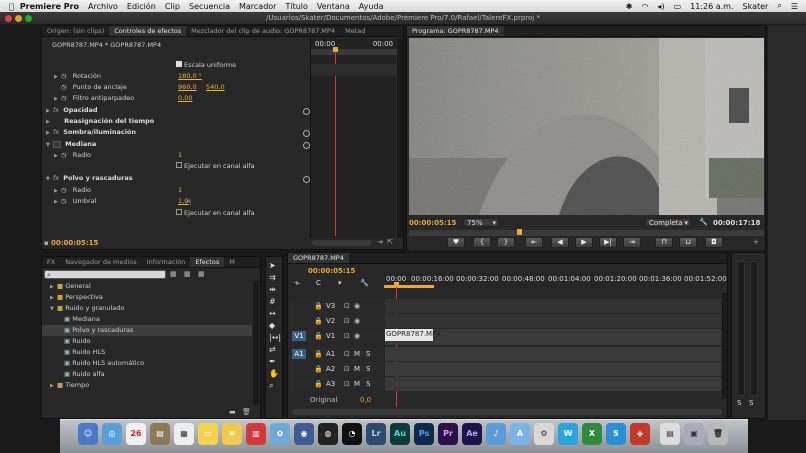 The width and height of the screenshot is (806, 453). What do you see at coordinates (190, 76) in the screenshot?
I see `rotation-value: 180,0 °` at bounding box center [190, 76].